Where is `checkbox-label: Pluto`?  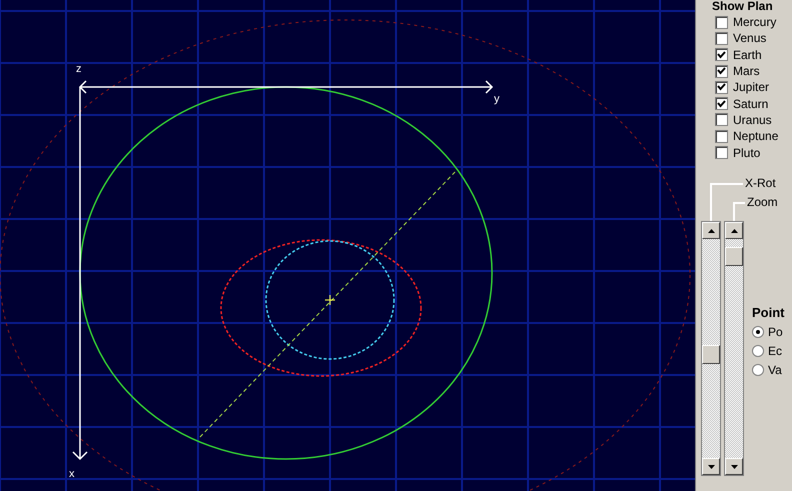 checkbox-label: Pluto is located at coordinates (746, 152).